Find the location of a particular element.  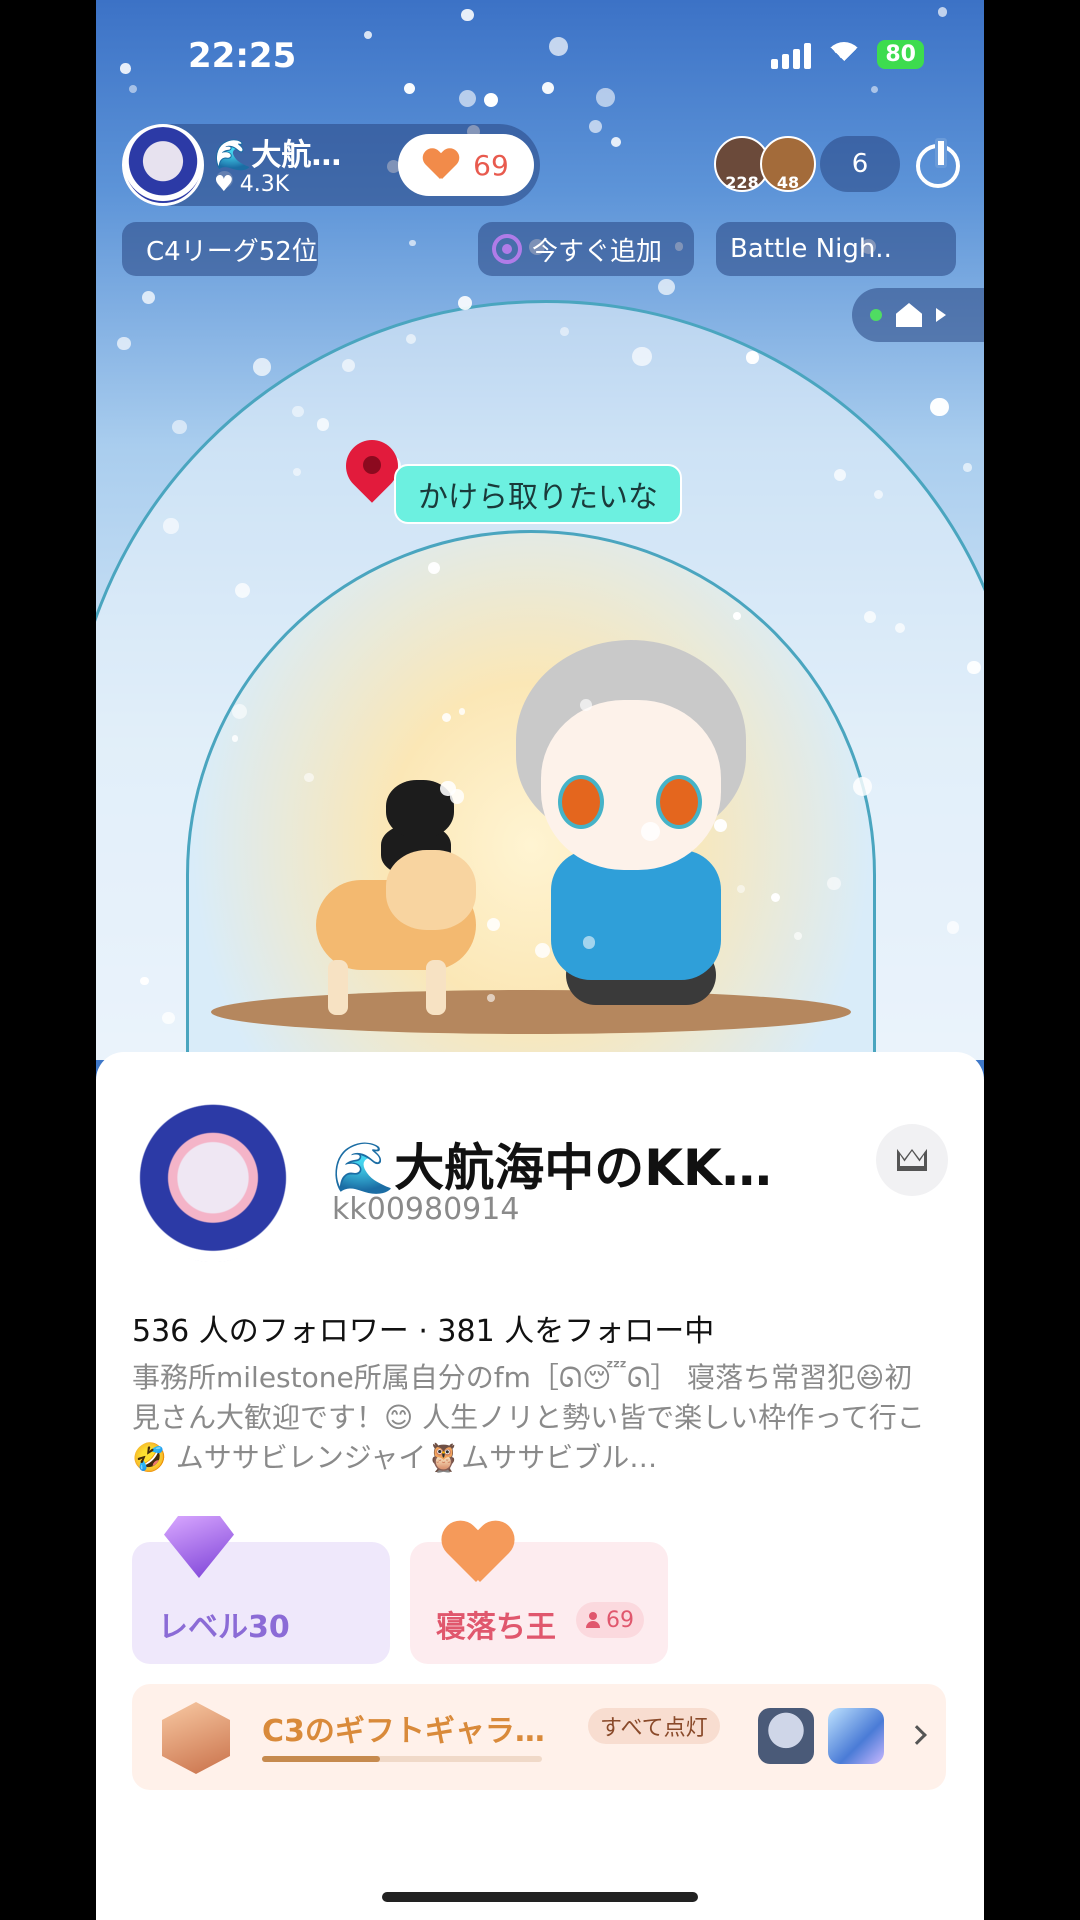

fan-count: 69 is located at coordinates (620, 1620).